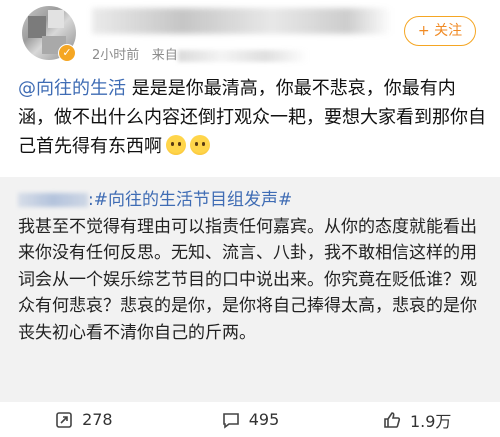 The height and width of the screenshot is (437, 500). What do you see at coordinates (230, 420) in the screenshot?
I see `comment-icon` at bounding box center [230, 420].